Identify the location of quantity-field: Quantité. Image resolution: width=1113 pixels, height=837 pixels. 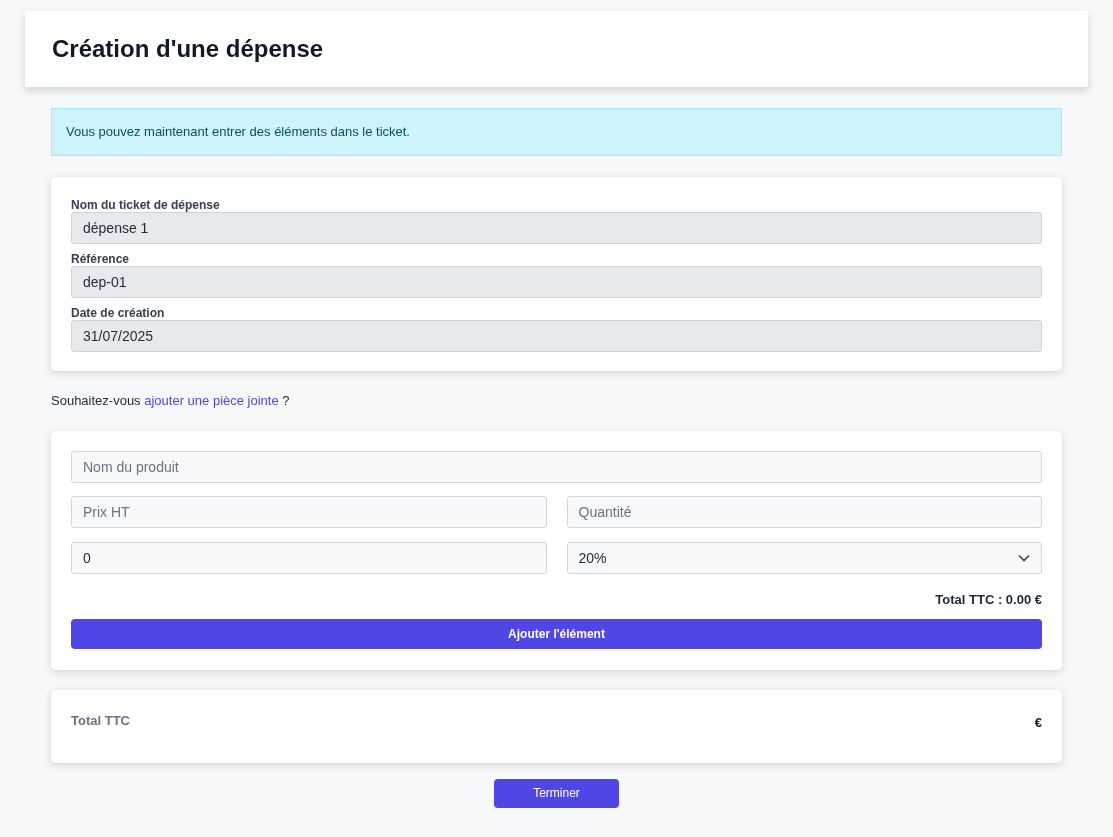
(804, 512).